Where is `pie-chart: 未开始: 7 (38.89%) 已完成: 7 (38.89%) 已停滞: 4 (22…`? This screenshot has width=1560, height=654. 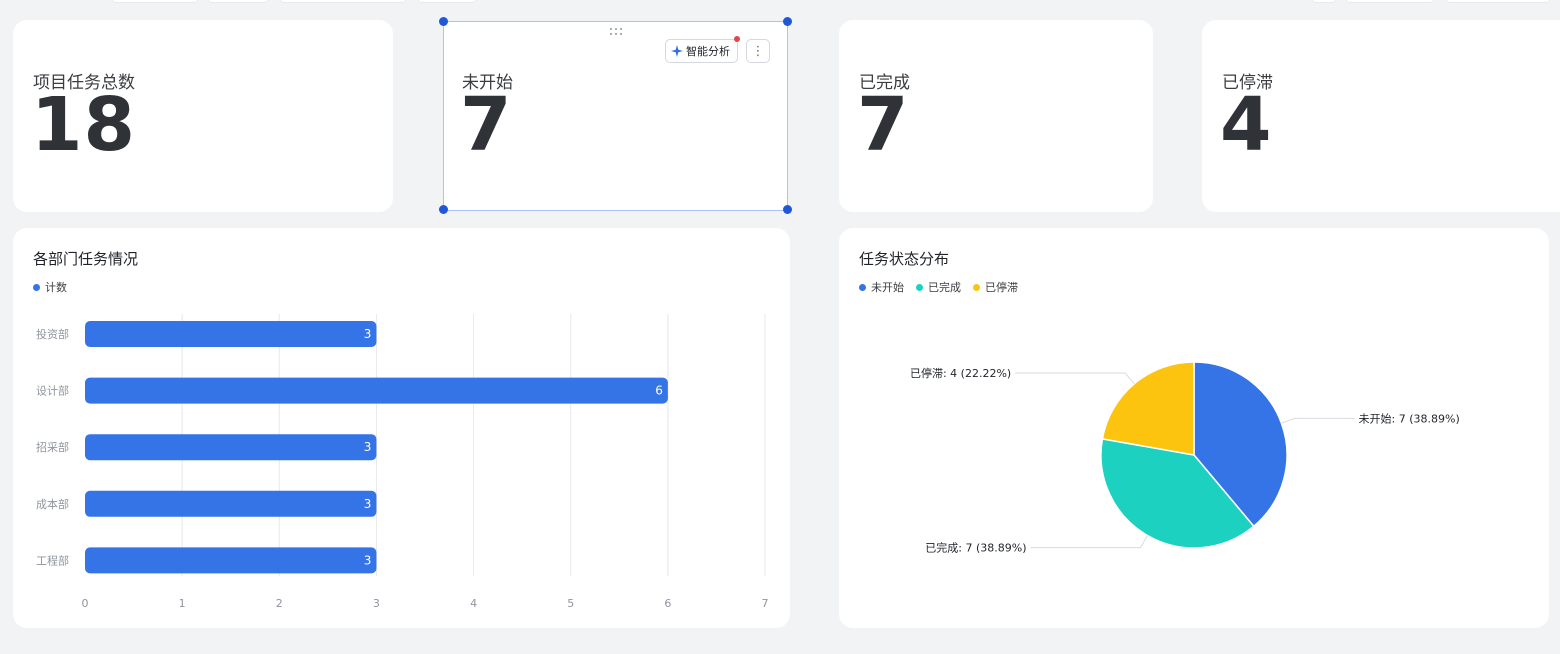 pie-chart: 未开始: 7 (38.89%) 已完成: 7 (38.89%) 已停滞: 4 (22… is located at coordinates (1185, 458).